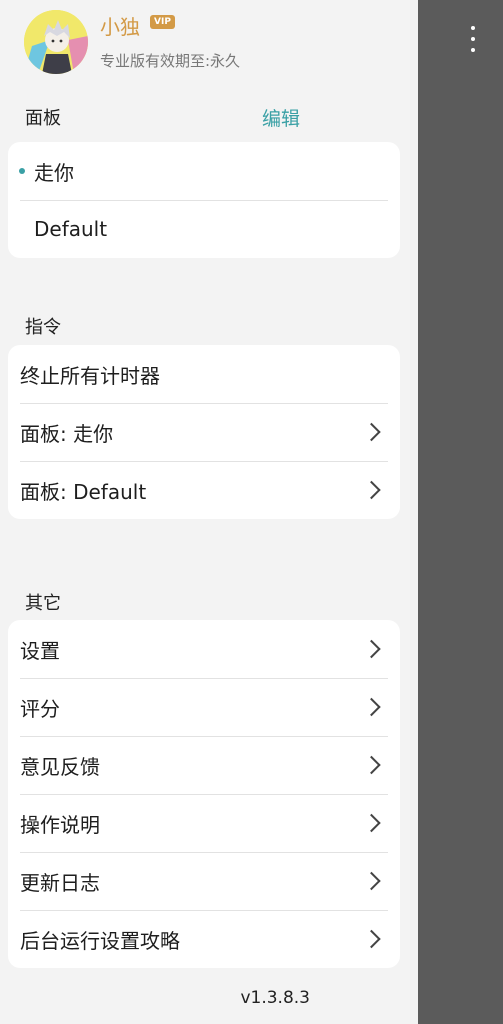  Describe the element at coordinates (162, 22) in the screenshot. I see `vip-badge: VIP` at that location.